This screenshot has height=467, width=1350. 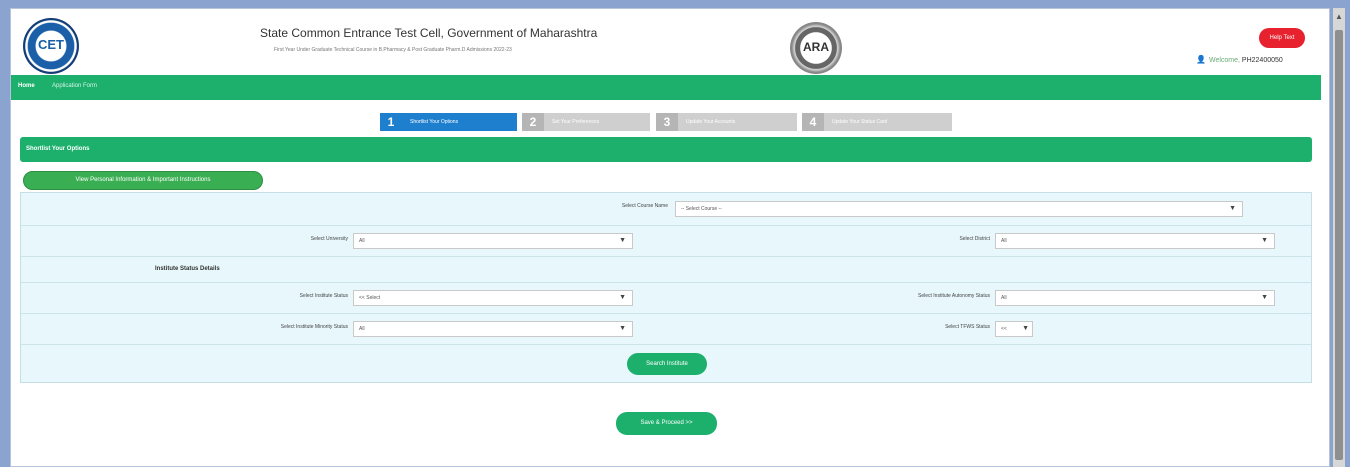 I want to click on scroll-up-icon: ▲, so click(x=1339, y=17).